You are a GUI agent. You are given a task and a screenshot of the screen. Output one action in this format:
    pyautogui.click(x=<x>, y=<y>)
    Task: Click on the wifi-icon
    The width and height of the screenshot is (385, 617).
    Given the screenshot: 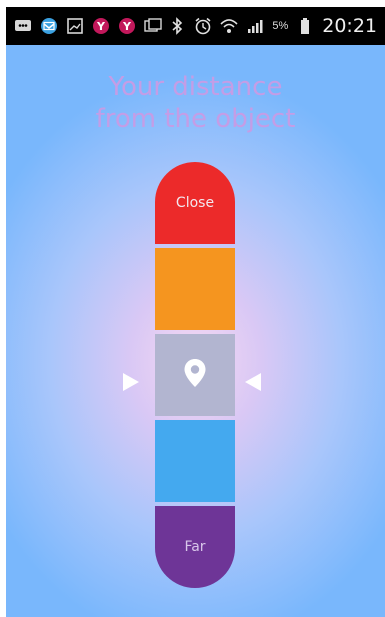 What is the action you would take?
    pyautogui.click(x=229, y=26)
    